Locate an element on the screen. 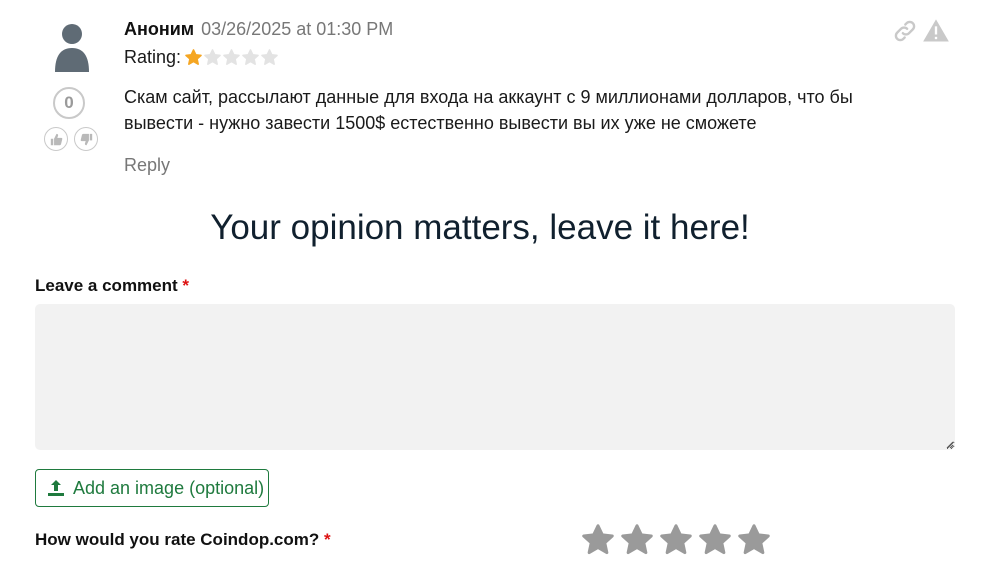 The height and width of the screenshot is (565, 1007). comment-label-text: Leave a comment is located at coordinates (106, 285).